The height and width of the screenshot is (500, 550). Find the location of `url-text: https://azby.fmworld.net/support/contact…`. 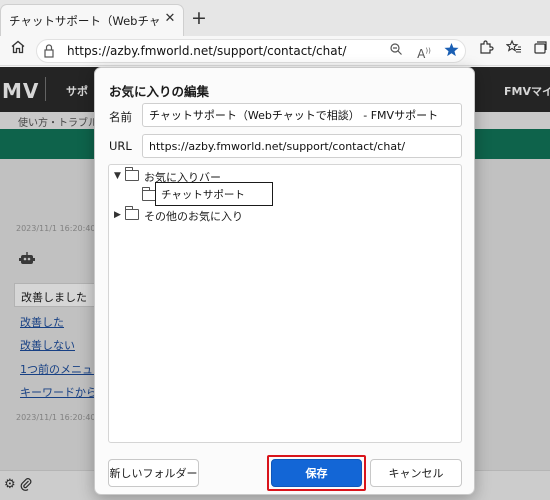

url-text: https://azby.fmworld.net/support/contact… is located at coordinates (207, 51).